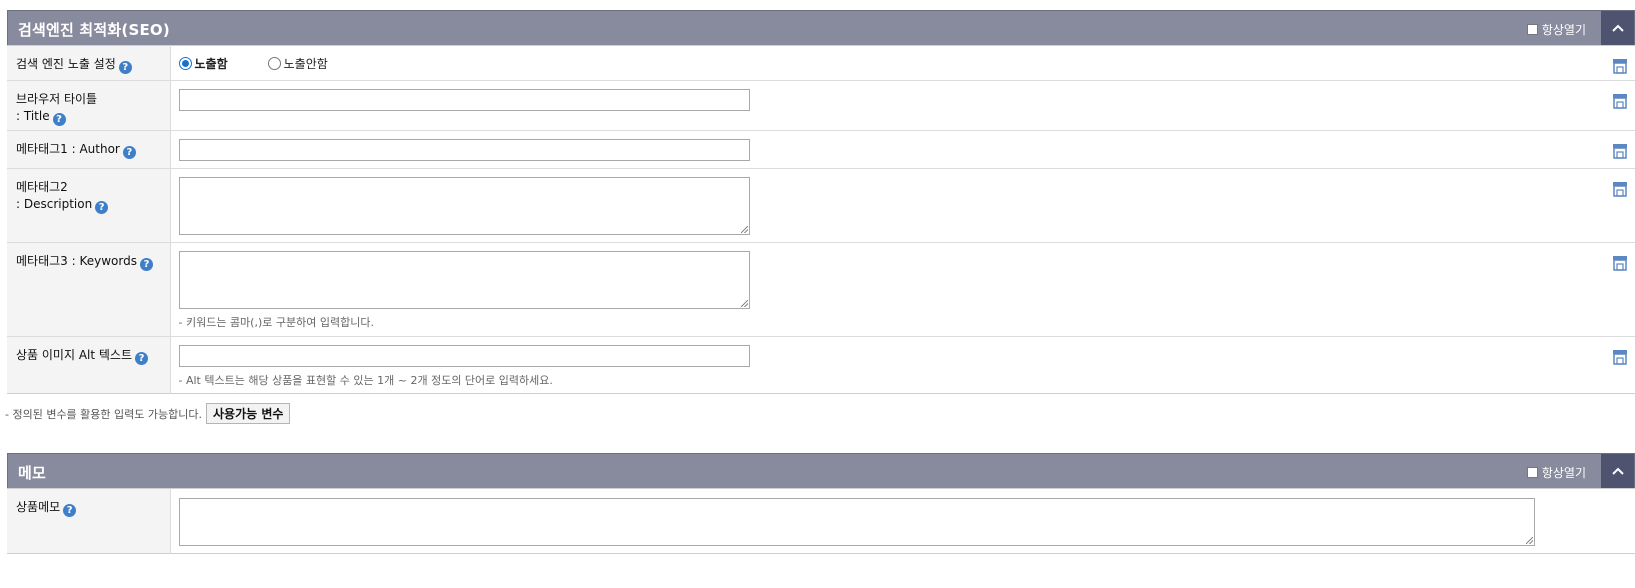  Describe the element at coordinates (906, 63) in the screenshot. I see `exposure-radio-group: 노출함 노출안함` at that location.